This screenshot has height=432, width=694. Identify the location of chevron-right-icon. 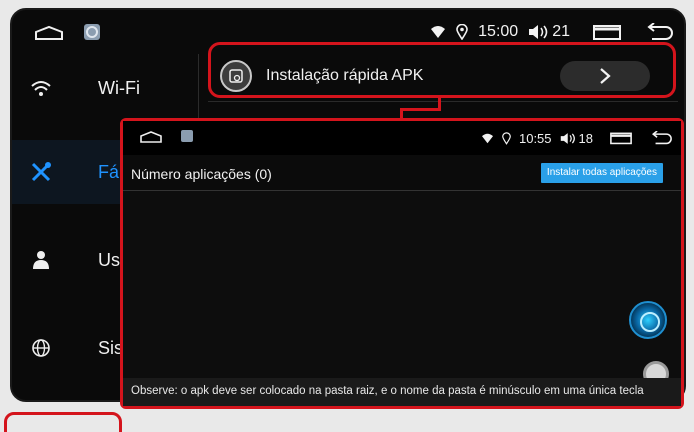
(605, 75).